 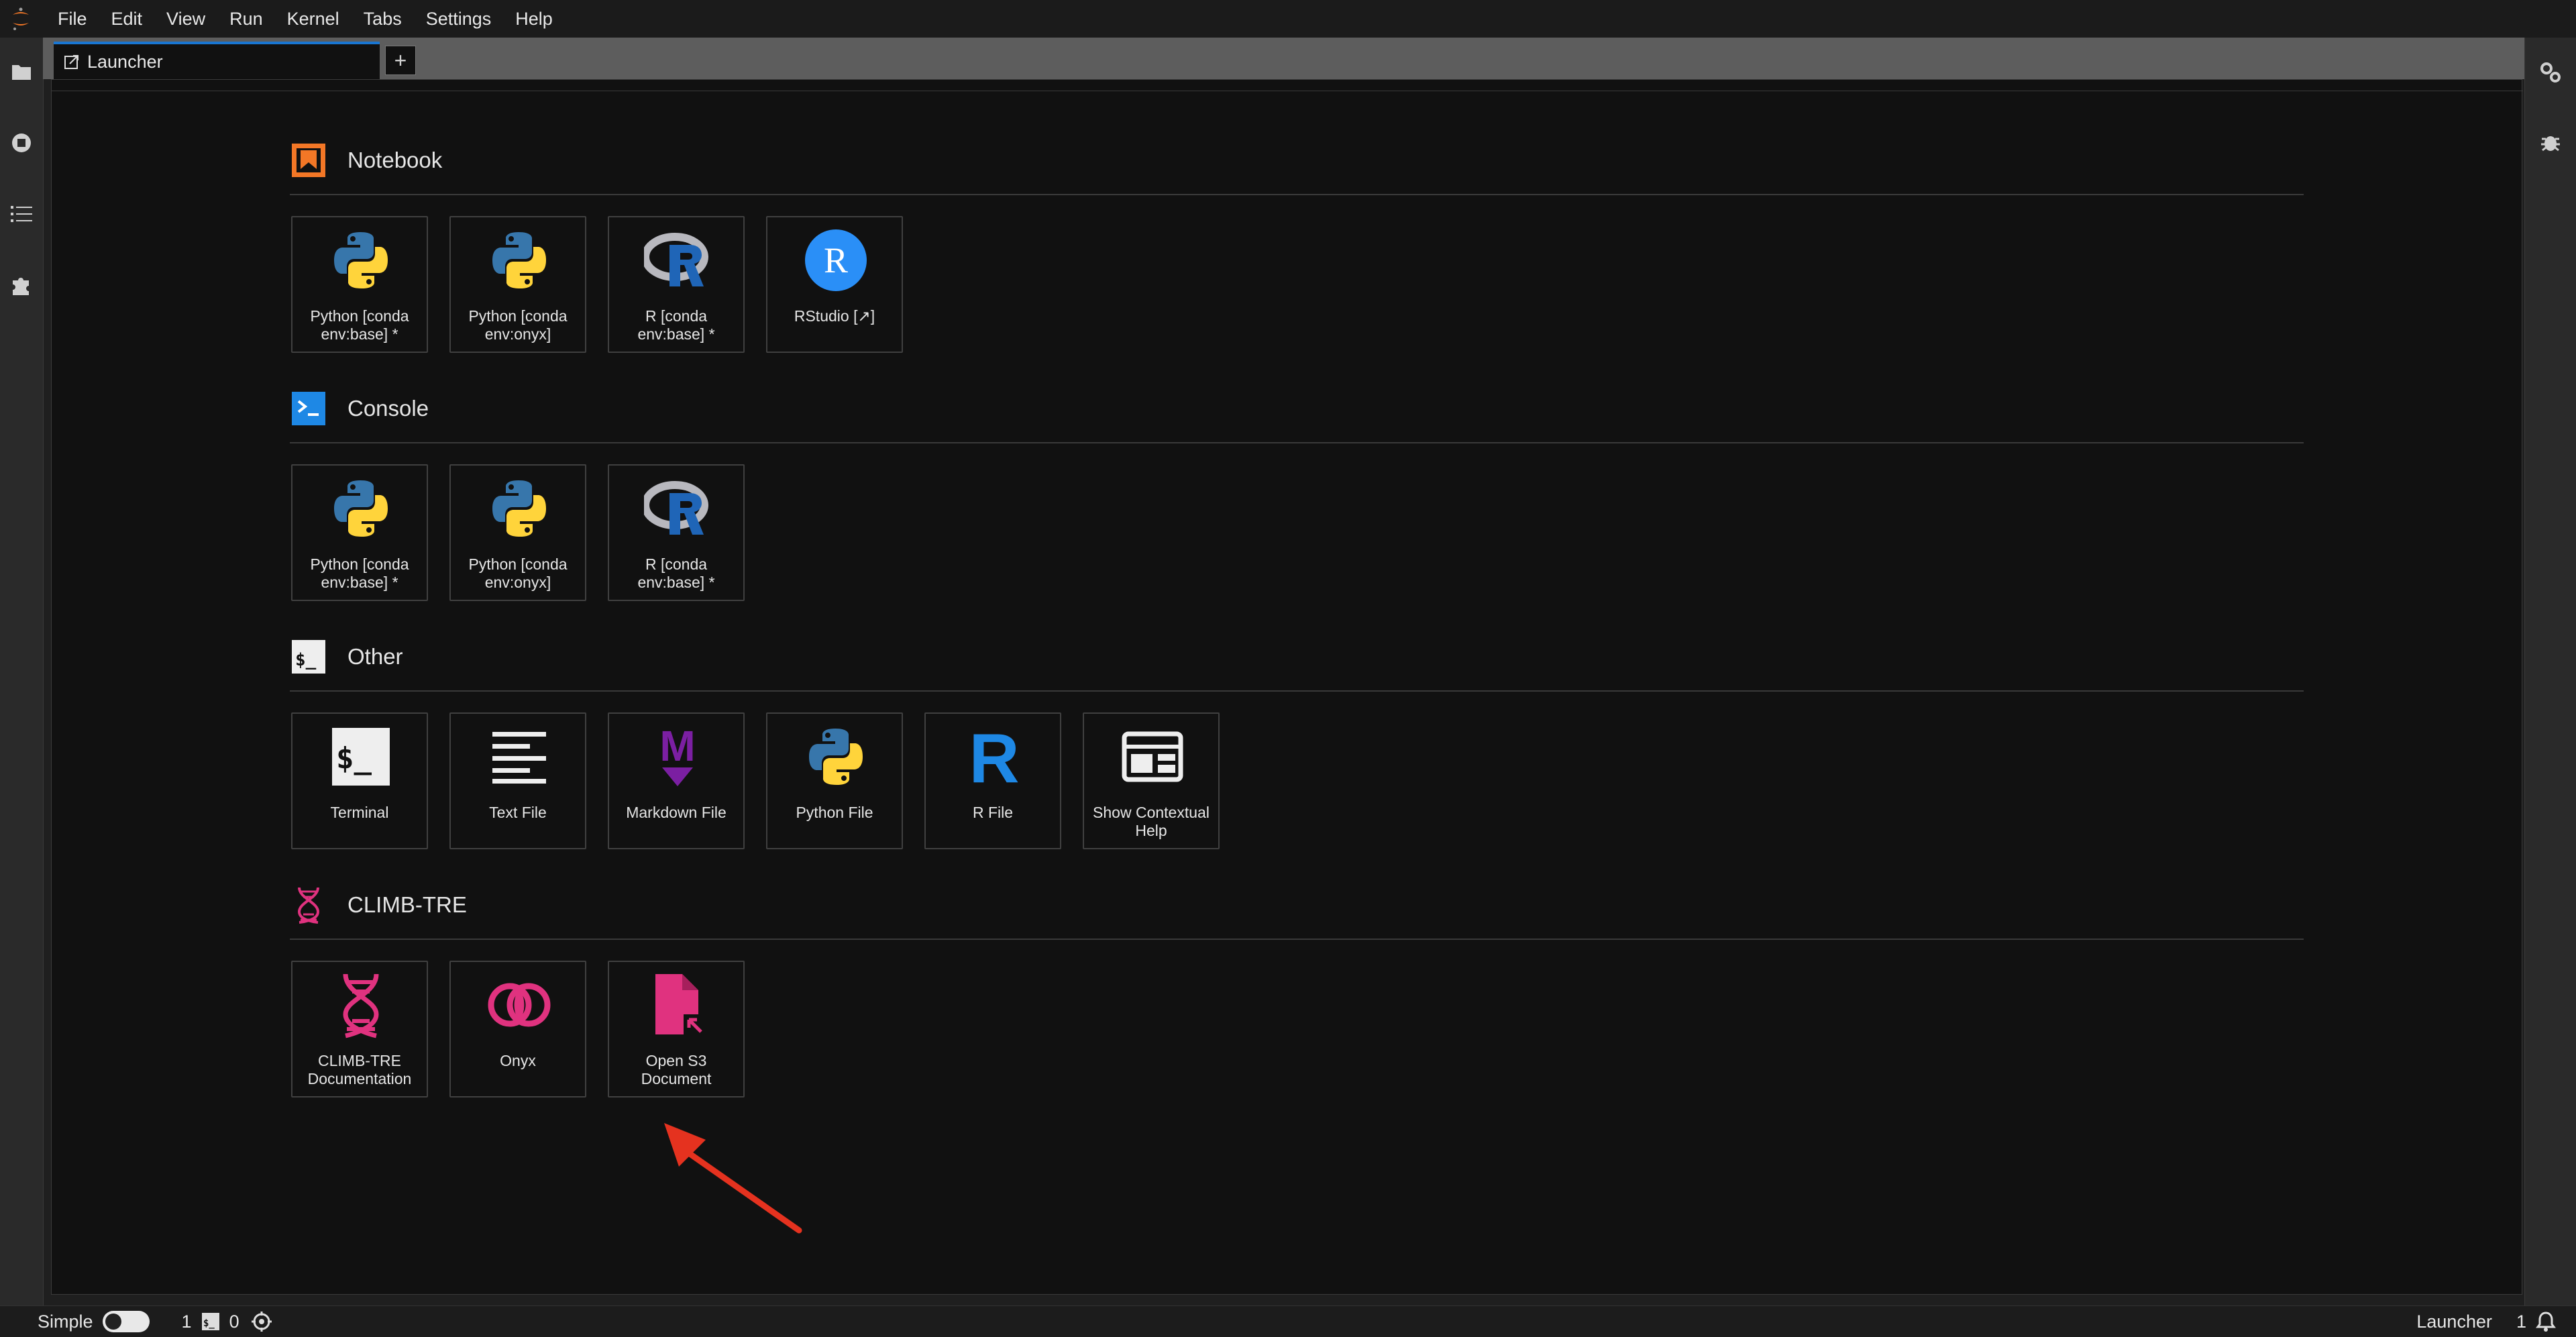 I want to click on terminal-status-icon-text: $_, so click(x=209, y=1323).